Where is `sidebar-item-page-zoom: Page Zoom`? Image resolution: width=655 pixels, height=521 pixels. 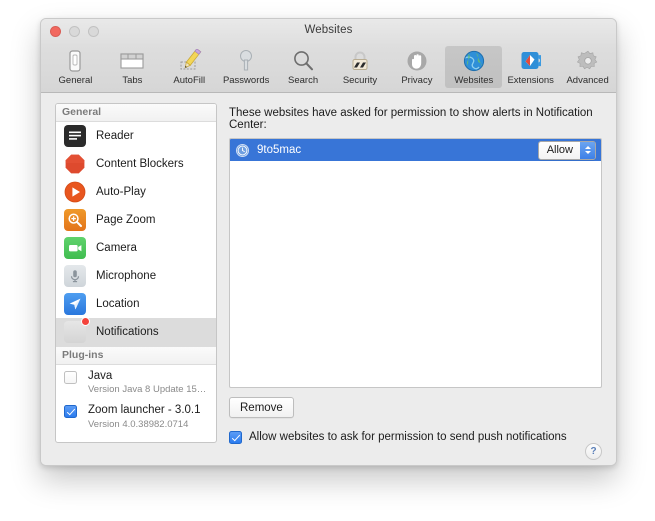
sidebar-item-page-zoom: Page Zoom is located at coordinates (136, 220).